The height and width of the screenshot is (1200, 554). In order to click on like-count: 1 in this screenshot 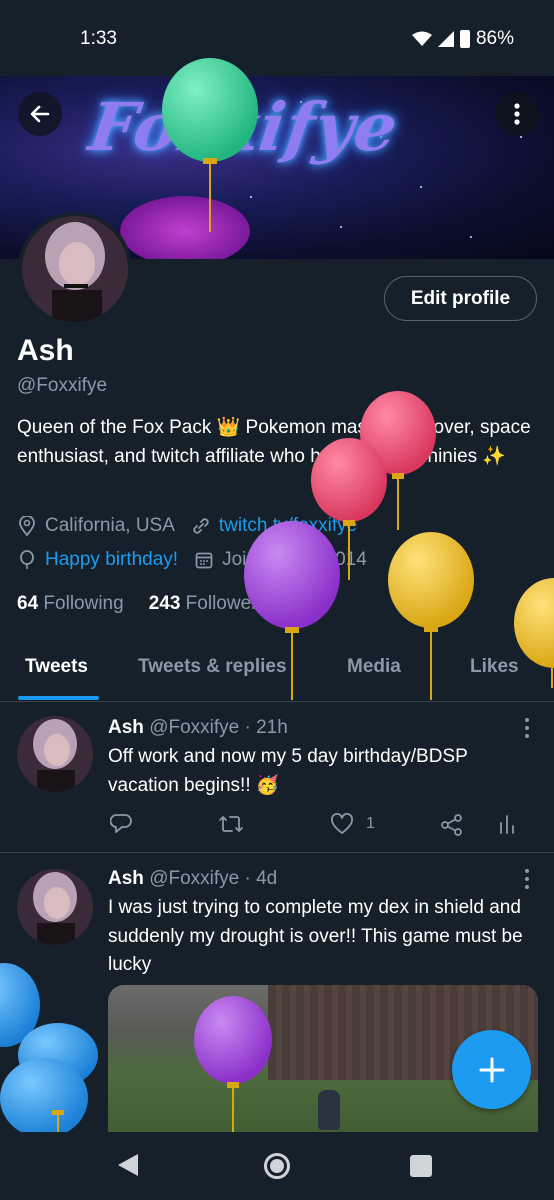, I will do `click(370, 823)`.